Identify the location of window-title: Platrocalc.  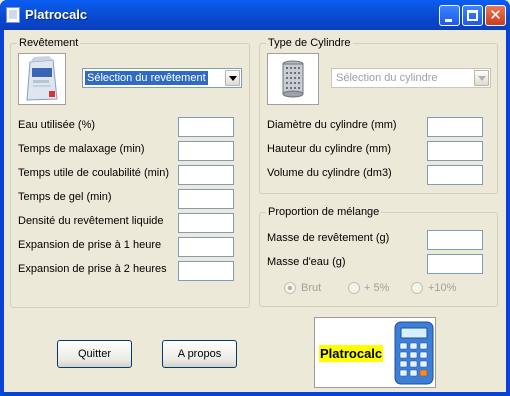
(56, 14).